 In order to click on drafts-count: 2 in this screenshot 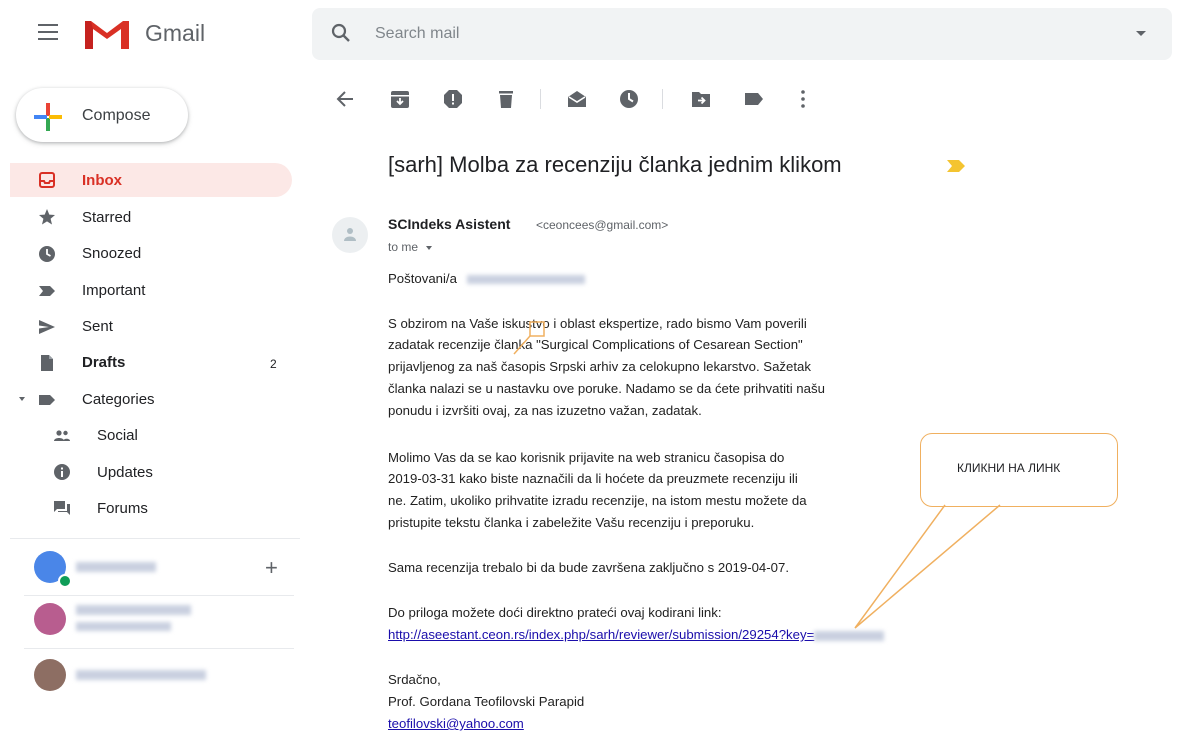, I will do `click(273, 364)`.